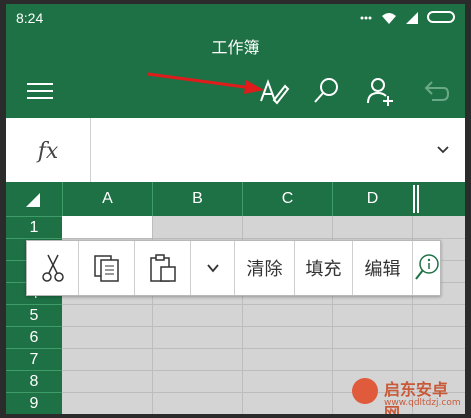 This screenshot has height=418, width=471. Describe the element at coordinates (287, 199) in the screenshot. I see `column-header-c: C` at that location.